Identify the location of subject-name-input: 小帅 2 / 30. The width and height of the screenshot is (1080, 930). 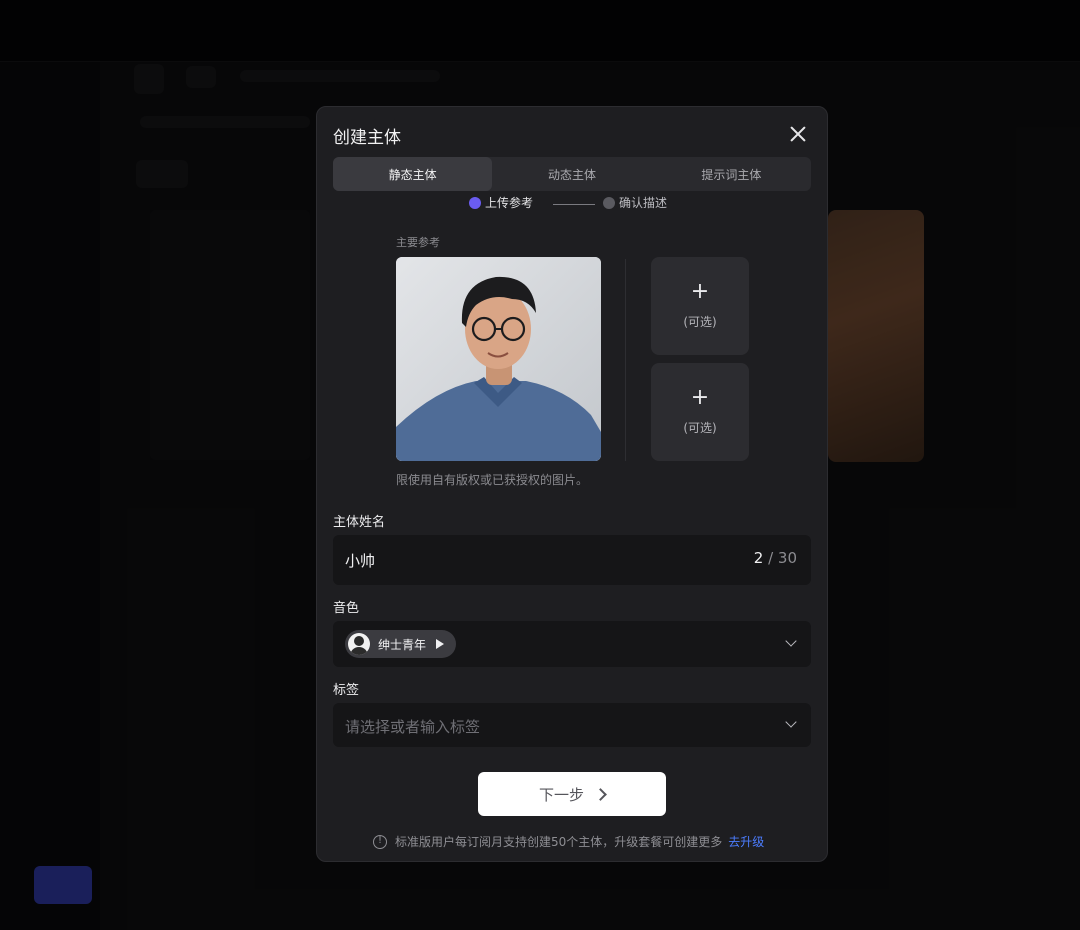
(572, 560).